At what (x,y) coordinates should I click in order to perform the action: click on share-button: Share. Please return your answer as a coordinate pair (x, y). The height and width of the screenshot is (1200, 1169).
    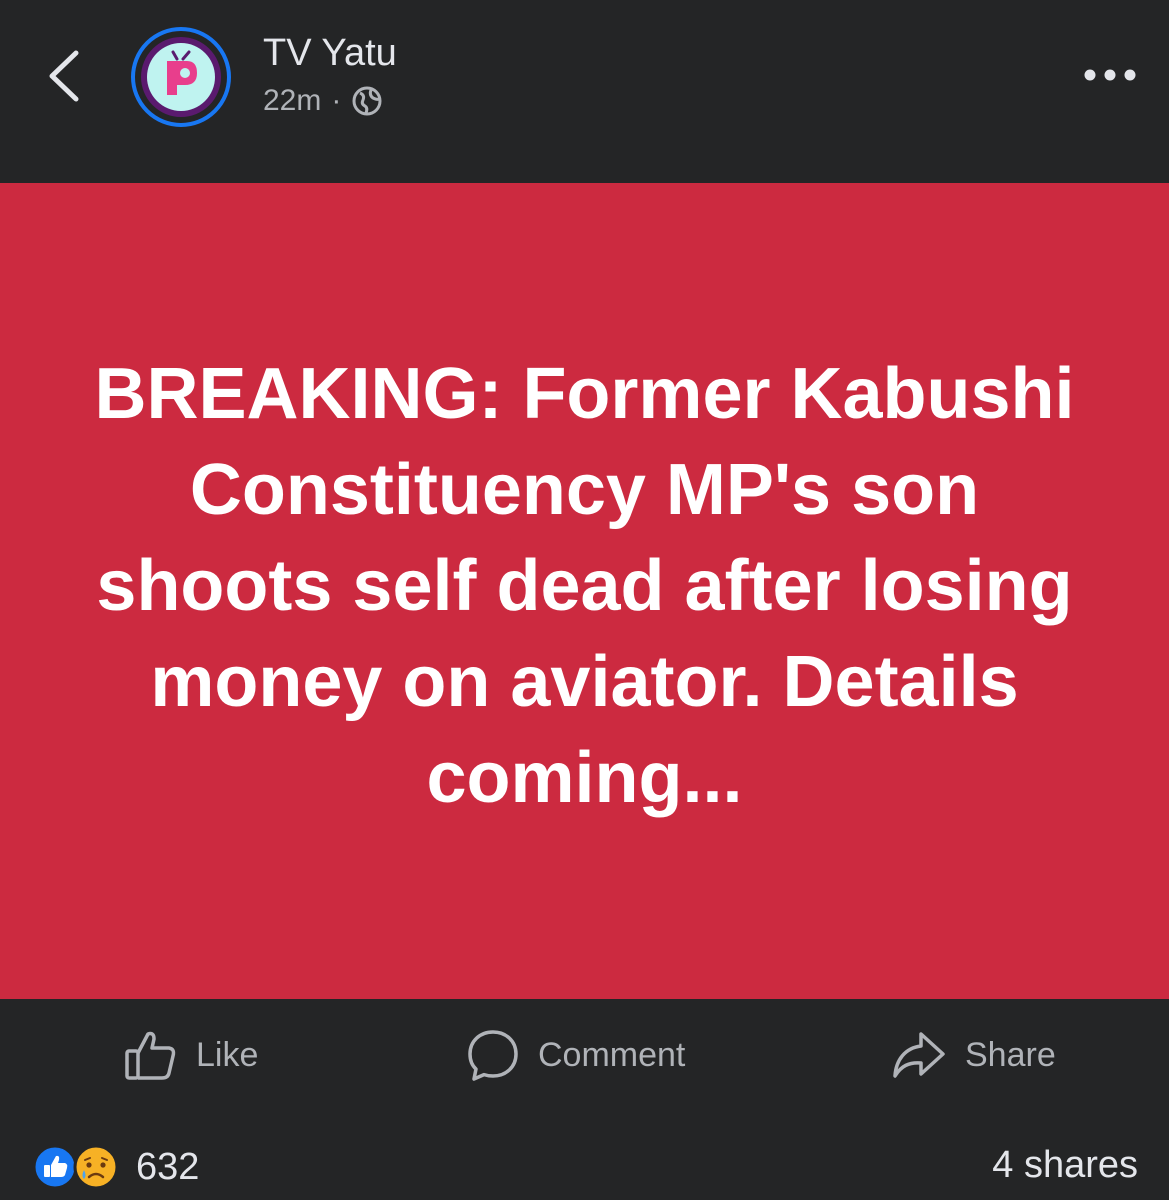
    Looking at the image, I should click on (973, 1055).